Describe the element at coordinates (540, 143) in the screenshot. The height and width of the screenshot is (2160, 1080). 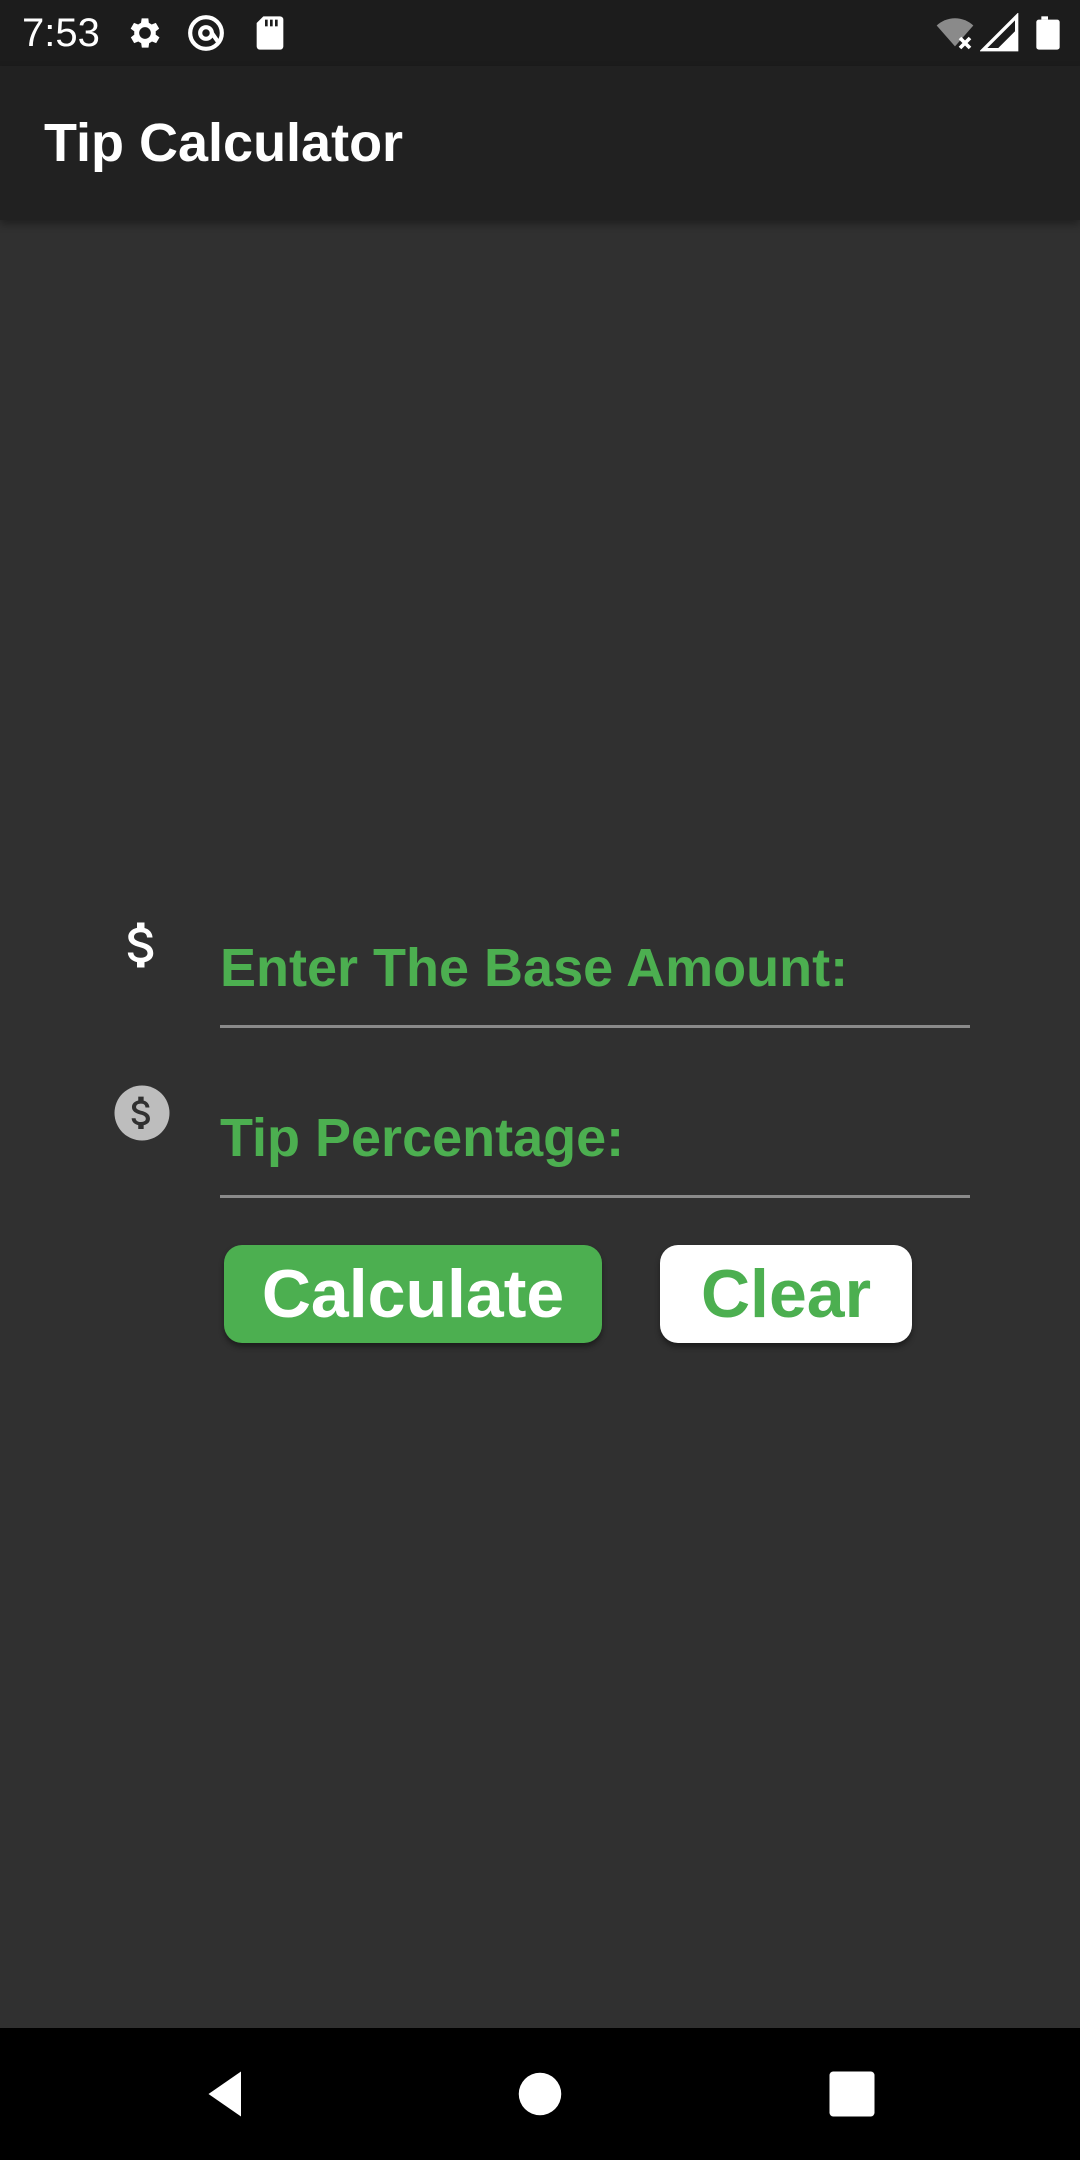
I see `app-bar: Tip Calculator` at that location.